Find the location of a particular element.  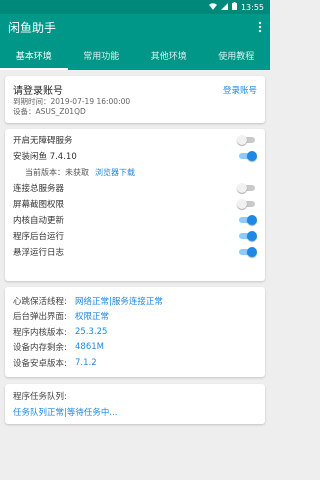

tab-basic-env: 基本环境 is located at coordinates (34, 55).